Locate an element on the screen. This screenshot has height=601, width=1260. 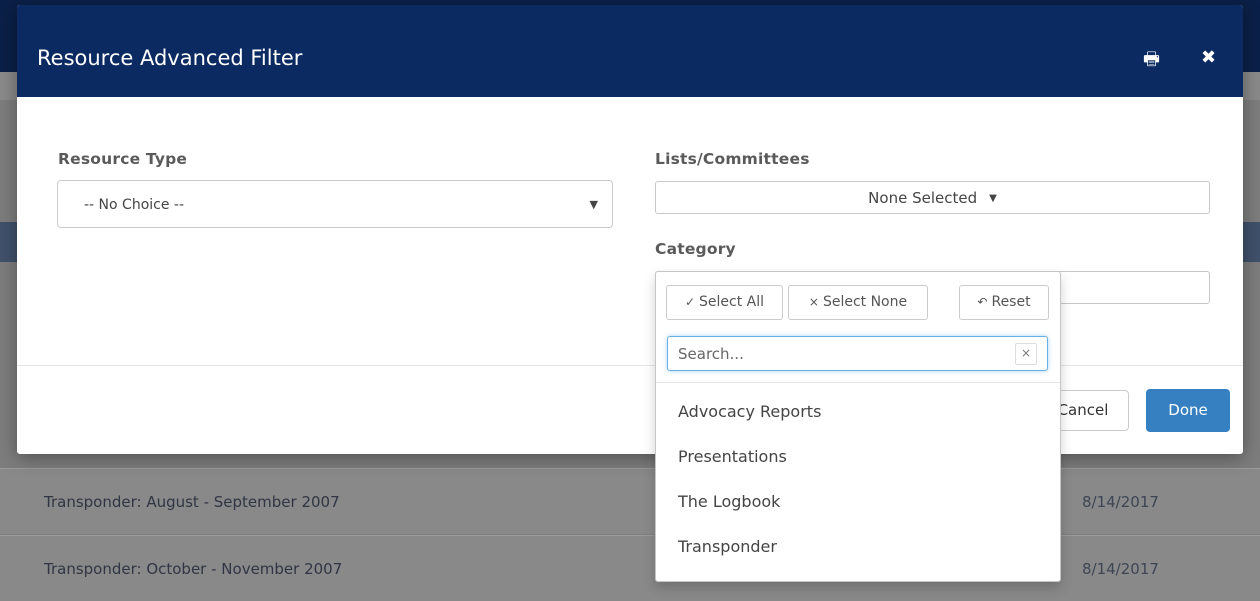
modal-header: Resource Advanced Filter 🖶 ✖ is located at coordinates (630, 51).